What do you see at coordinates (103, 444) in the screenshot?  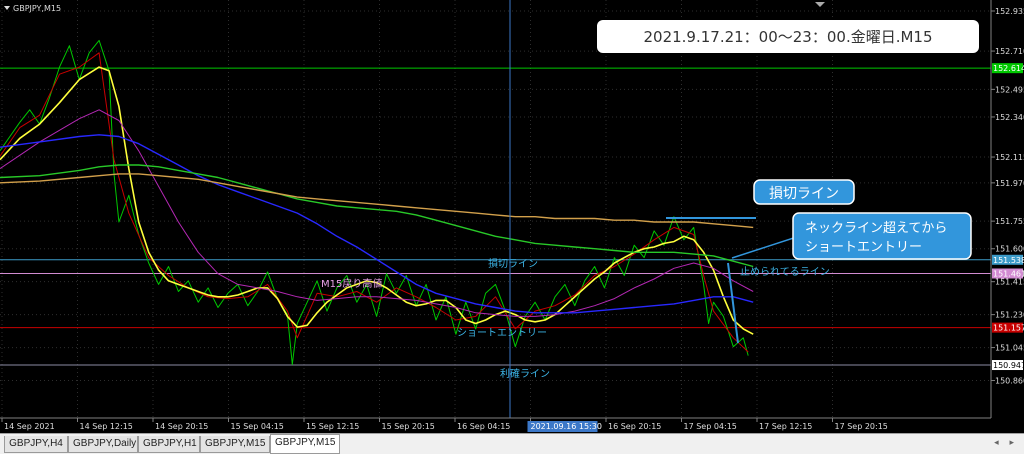 I see `tab-gbpjpy-daily: GBPJPY,Daily` at bounding box center [103, 444].